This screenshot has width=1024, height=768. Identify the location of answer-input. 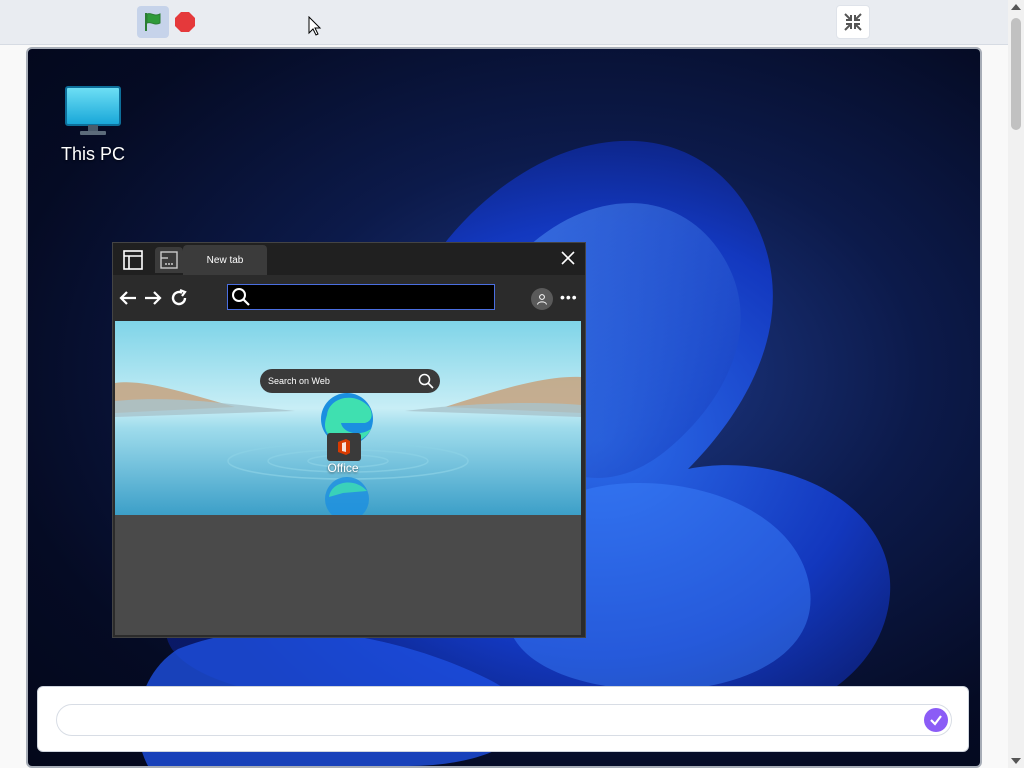
(504, 720).